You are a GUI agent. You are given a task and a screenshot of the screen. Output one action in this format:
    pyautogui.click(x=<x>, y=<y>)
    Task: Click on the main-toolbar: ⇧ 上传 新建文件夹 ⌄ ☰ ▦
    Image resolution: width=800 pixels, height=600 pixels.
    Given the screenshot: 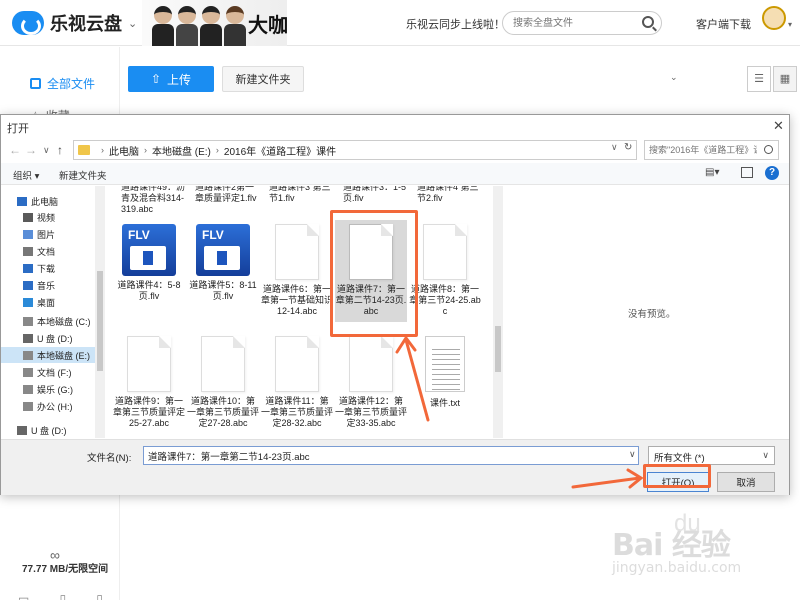 What is the action you would take?
    pyautogui.click(x=464, y=79)
    